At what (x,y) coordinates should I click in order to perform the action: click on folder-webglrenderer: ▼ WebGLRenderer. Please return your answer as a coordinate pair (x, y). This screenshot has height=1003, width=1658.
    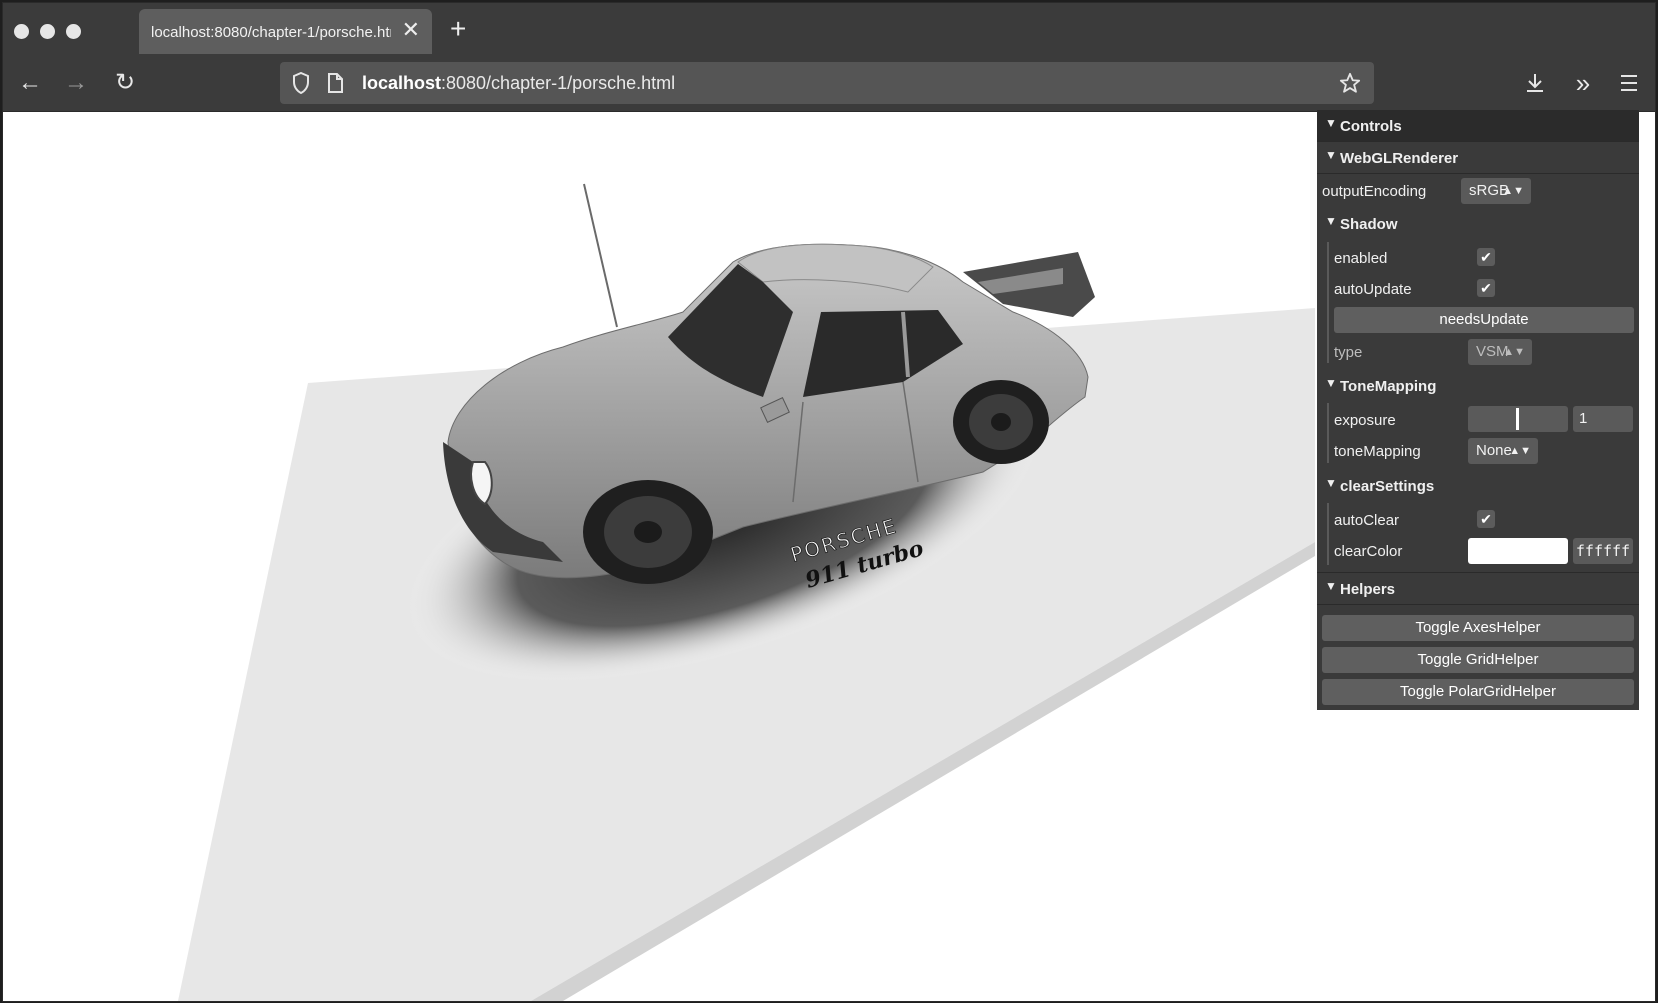
    Looking at the image, I should click on (1478, 158).